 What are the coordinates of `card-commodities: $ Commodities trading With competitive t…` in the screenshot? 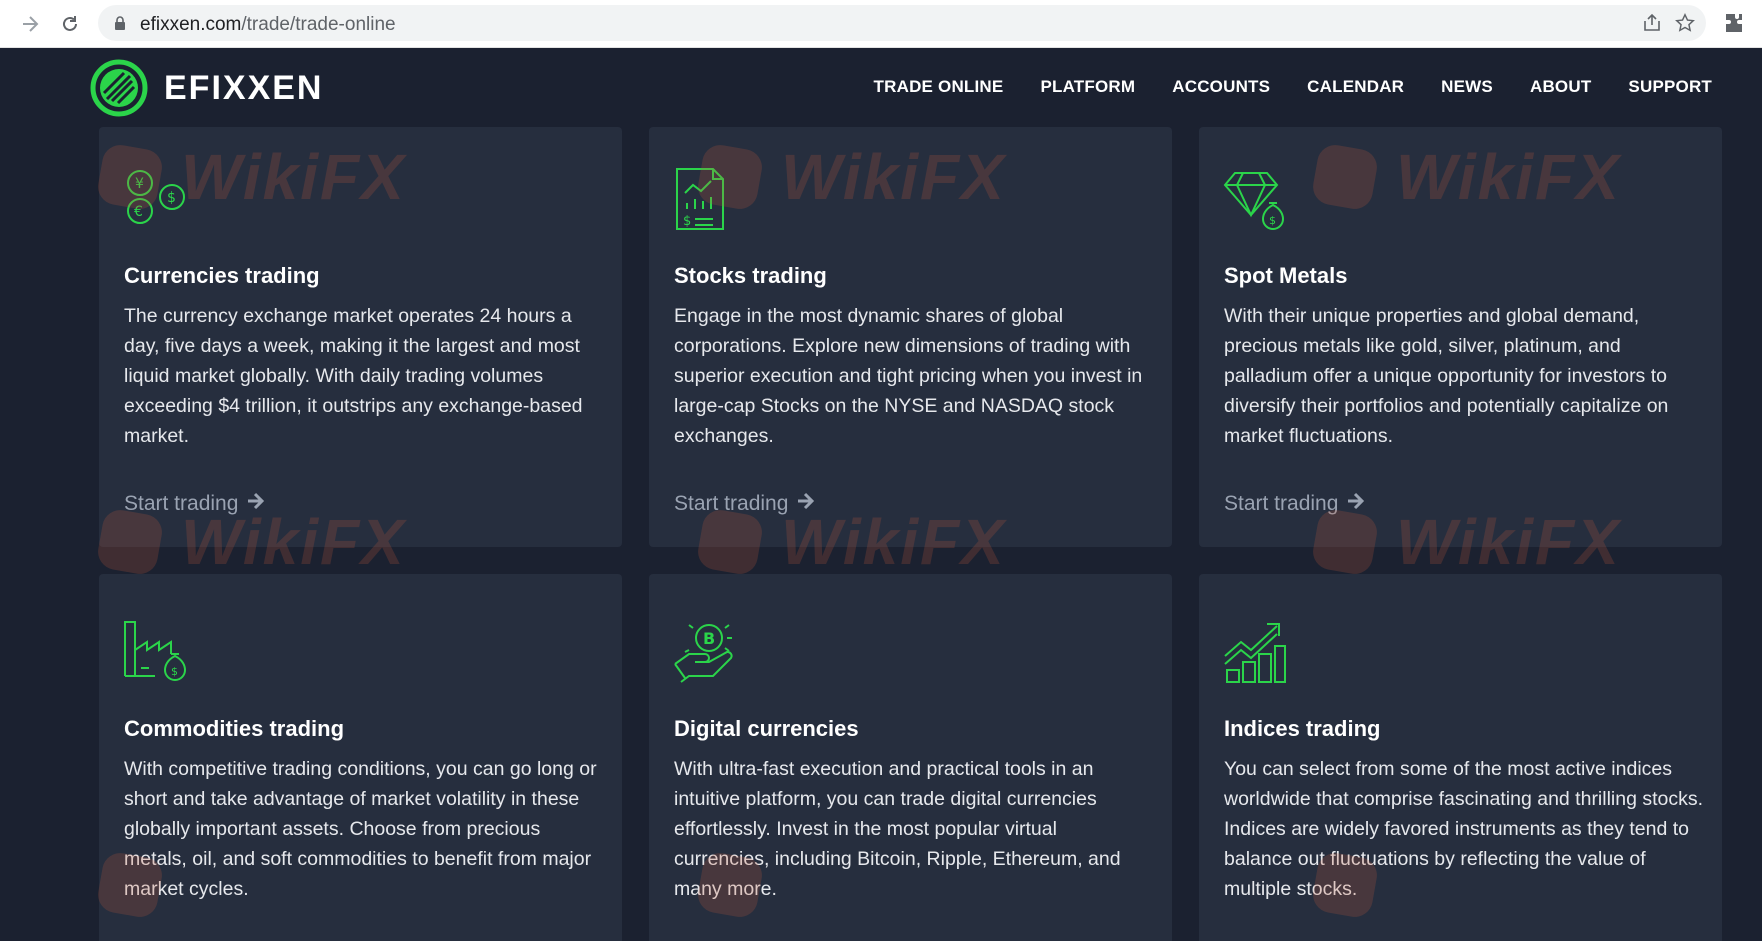 It's located at (360, 757).